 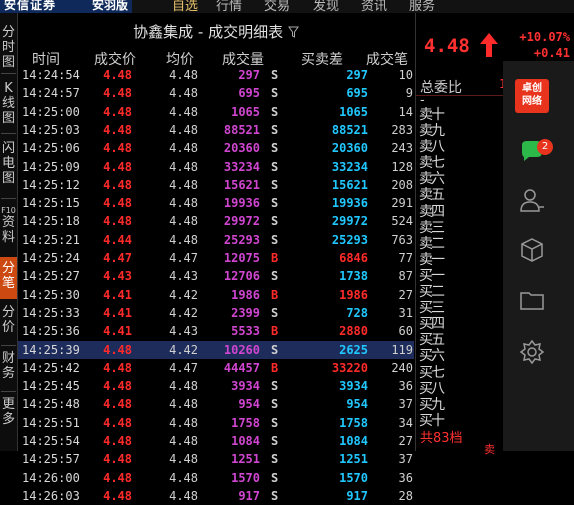 What do you see at coordinates (216, 404) in the screenshot?
I see `table-row: 14:25:48 4.48 4.48 954 S 954 37` at bounding box center [216, 404].